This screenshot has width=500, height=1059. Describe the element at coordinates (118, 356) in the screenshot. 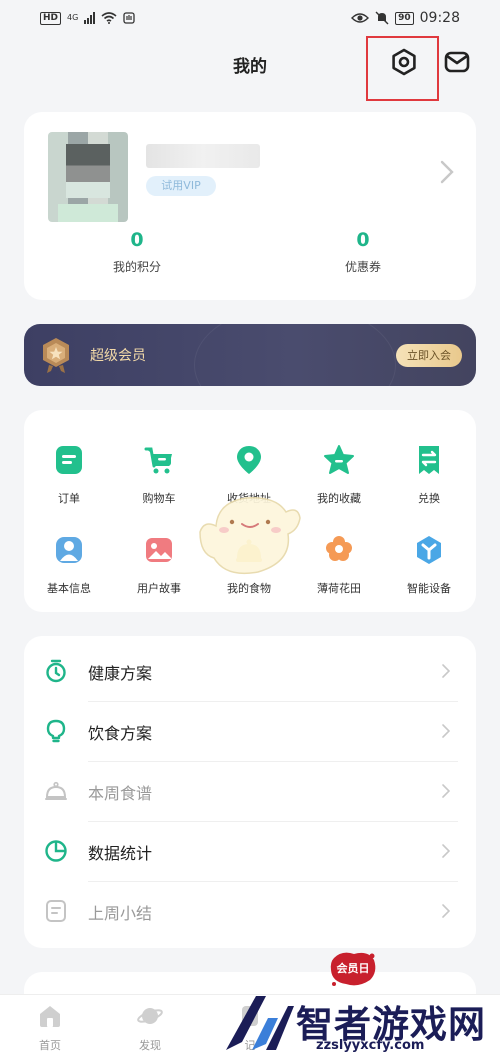

I see `vip-title: 超级会员` at that location.